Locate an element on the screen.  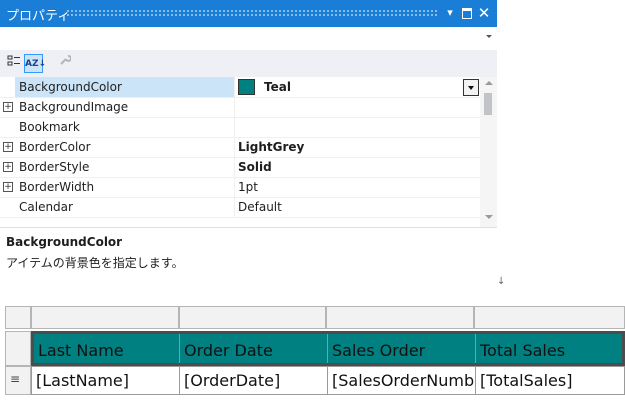
details-group-icon: ≡ is located at coordinates (15, 379).